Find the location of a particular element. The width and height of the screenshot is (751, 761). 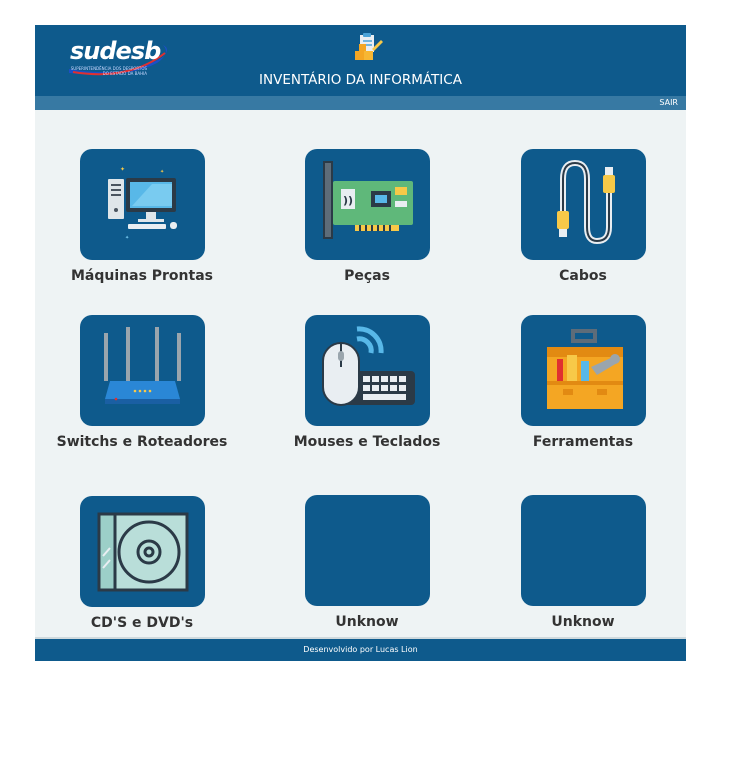

category-label: Máquinas Prontas is located at coordinates (142, 276).